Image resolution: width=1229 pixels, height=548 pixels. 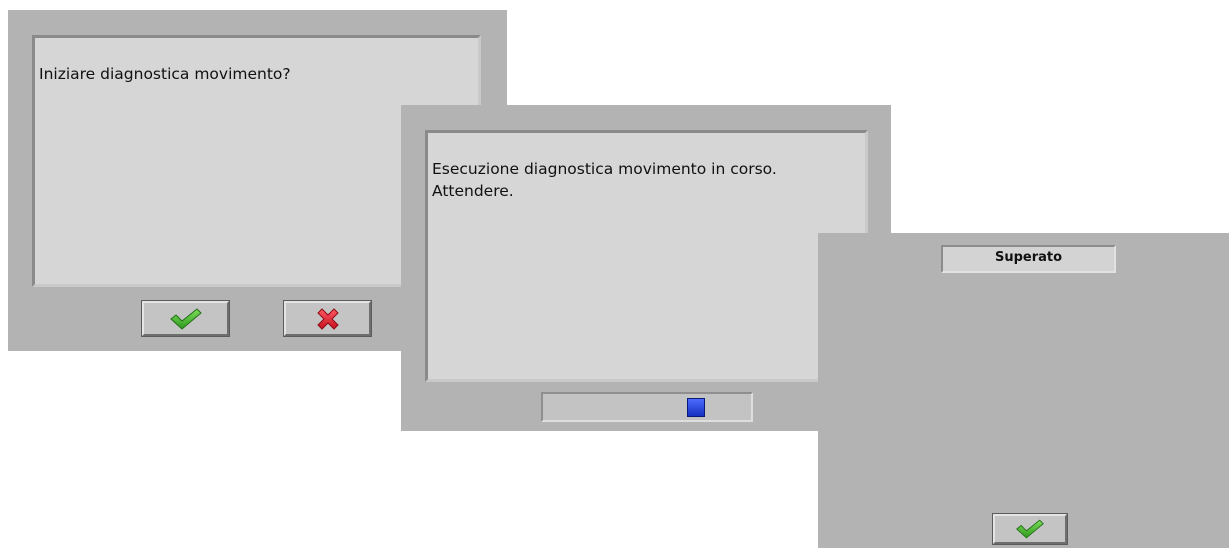 I want to click on cross-icon, so click(x=327, y=318).